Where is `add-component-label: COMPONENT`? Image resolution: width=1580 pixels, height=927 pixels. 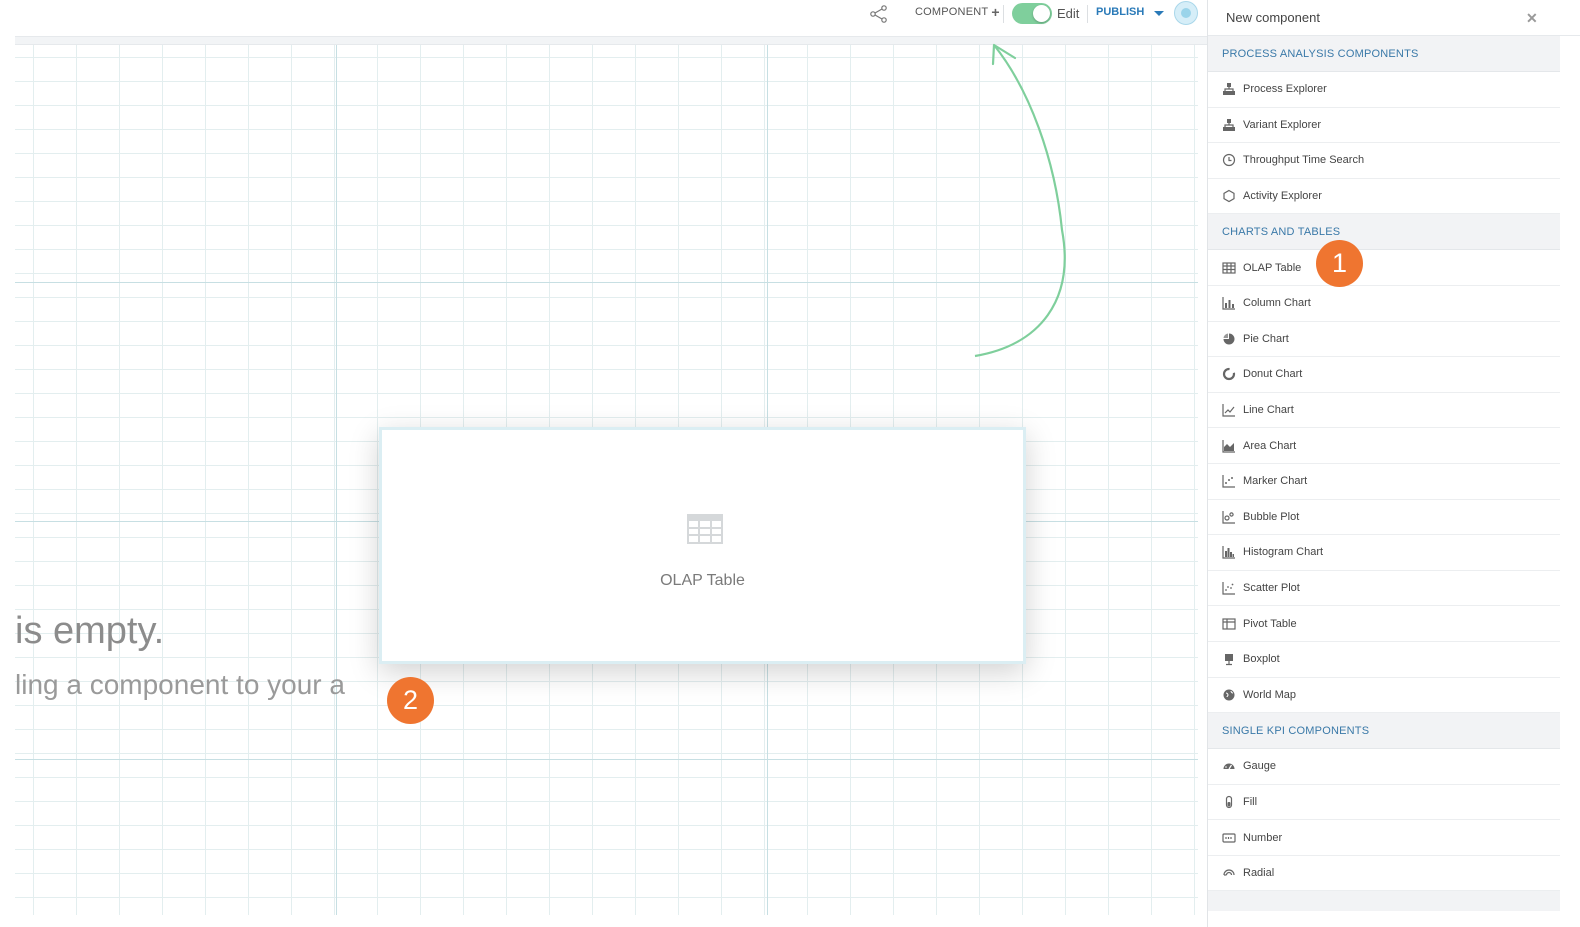
add-component-label: COMPONENT is located at coordinates (952, 12).